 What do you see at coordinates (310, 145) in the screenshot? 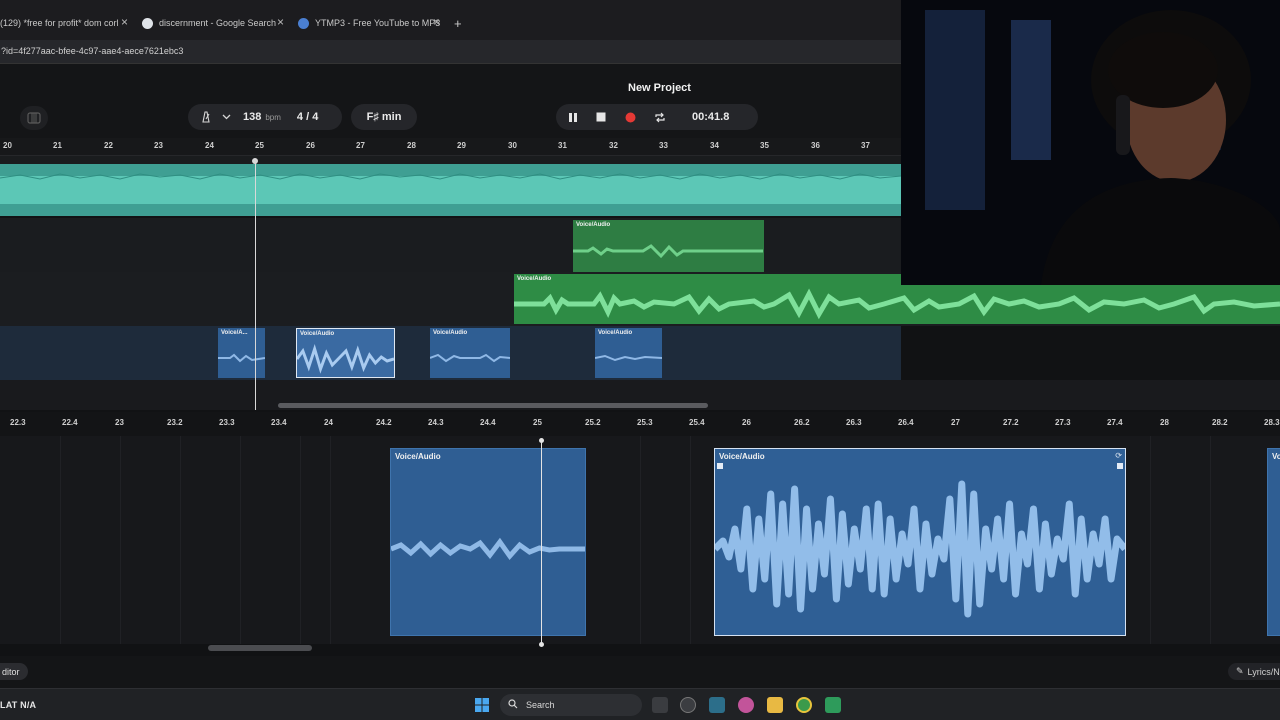
I see `bar-number: 26` at bounding box center [310, 145].